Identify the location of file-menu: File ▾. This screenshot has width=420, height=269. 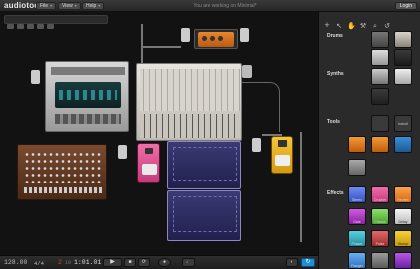
(46, 6).